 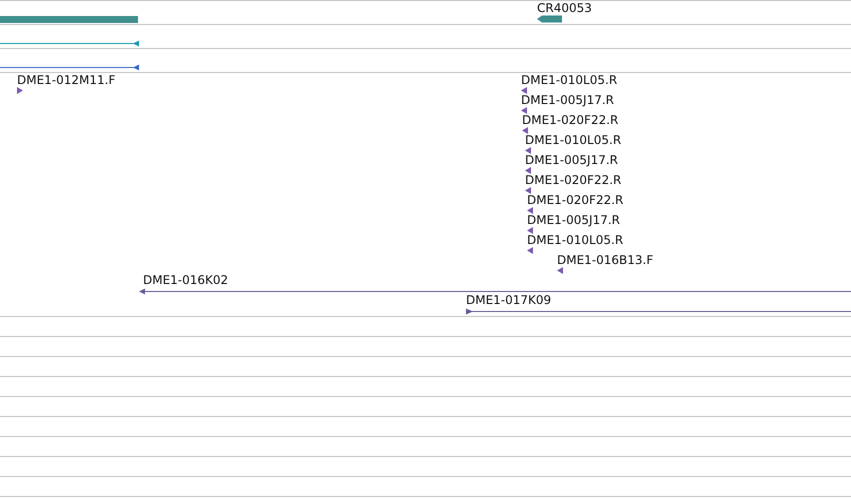 I want to click on feature-label: DME1-012M11.F, so click(x=66, y=80).